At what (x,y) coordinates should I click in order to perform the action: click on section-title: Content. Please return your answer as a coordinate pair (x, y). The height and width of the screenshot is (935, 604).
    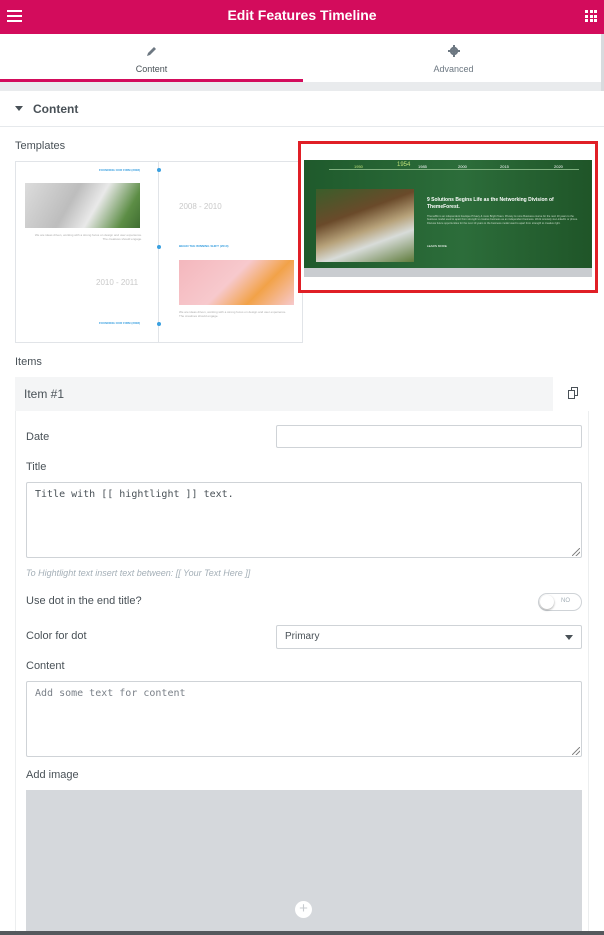
    Looking at the image, I should click on (56, 109).